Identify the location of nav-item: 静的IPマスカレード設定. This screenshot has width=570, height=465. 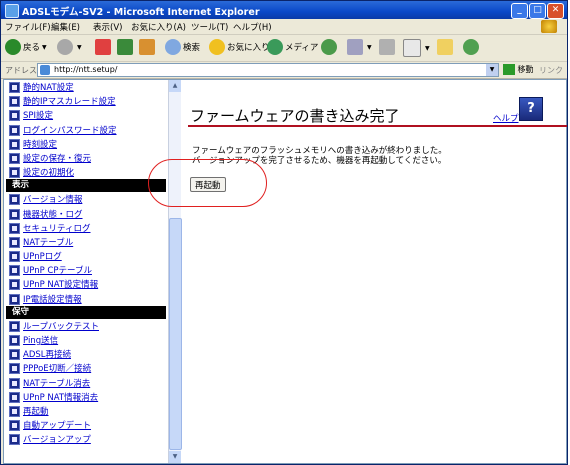
(86, 101).